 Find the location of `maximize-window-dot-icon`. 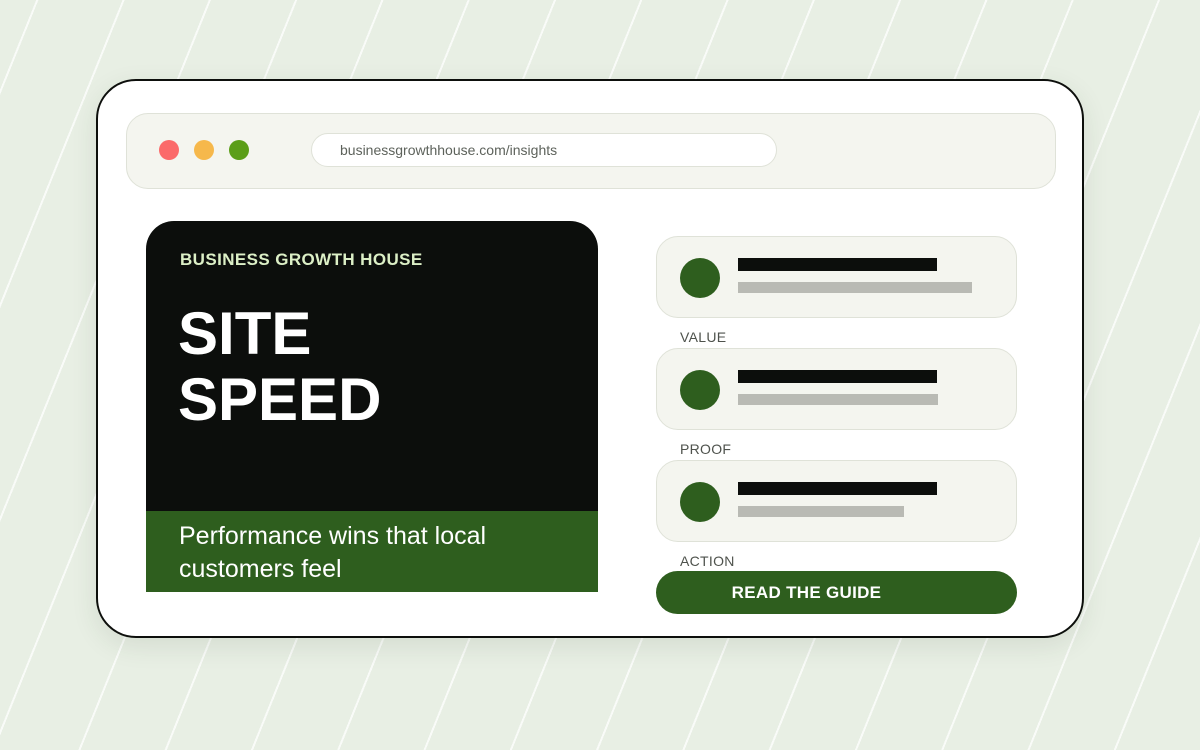

maximize-window-dot-icon is located at coordinates (239, 150).